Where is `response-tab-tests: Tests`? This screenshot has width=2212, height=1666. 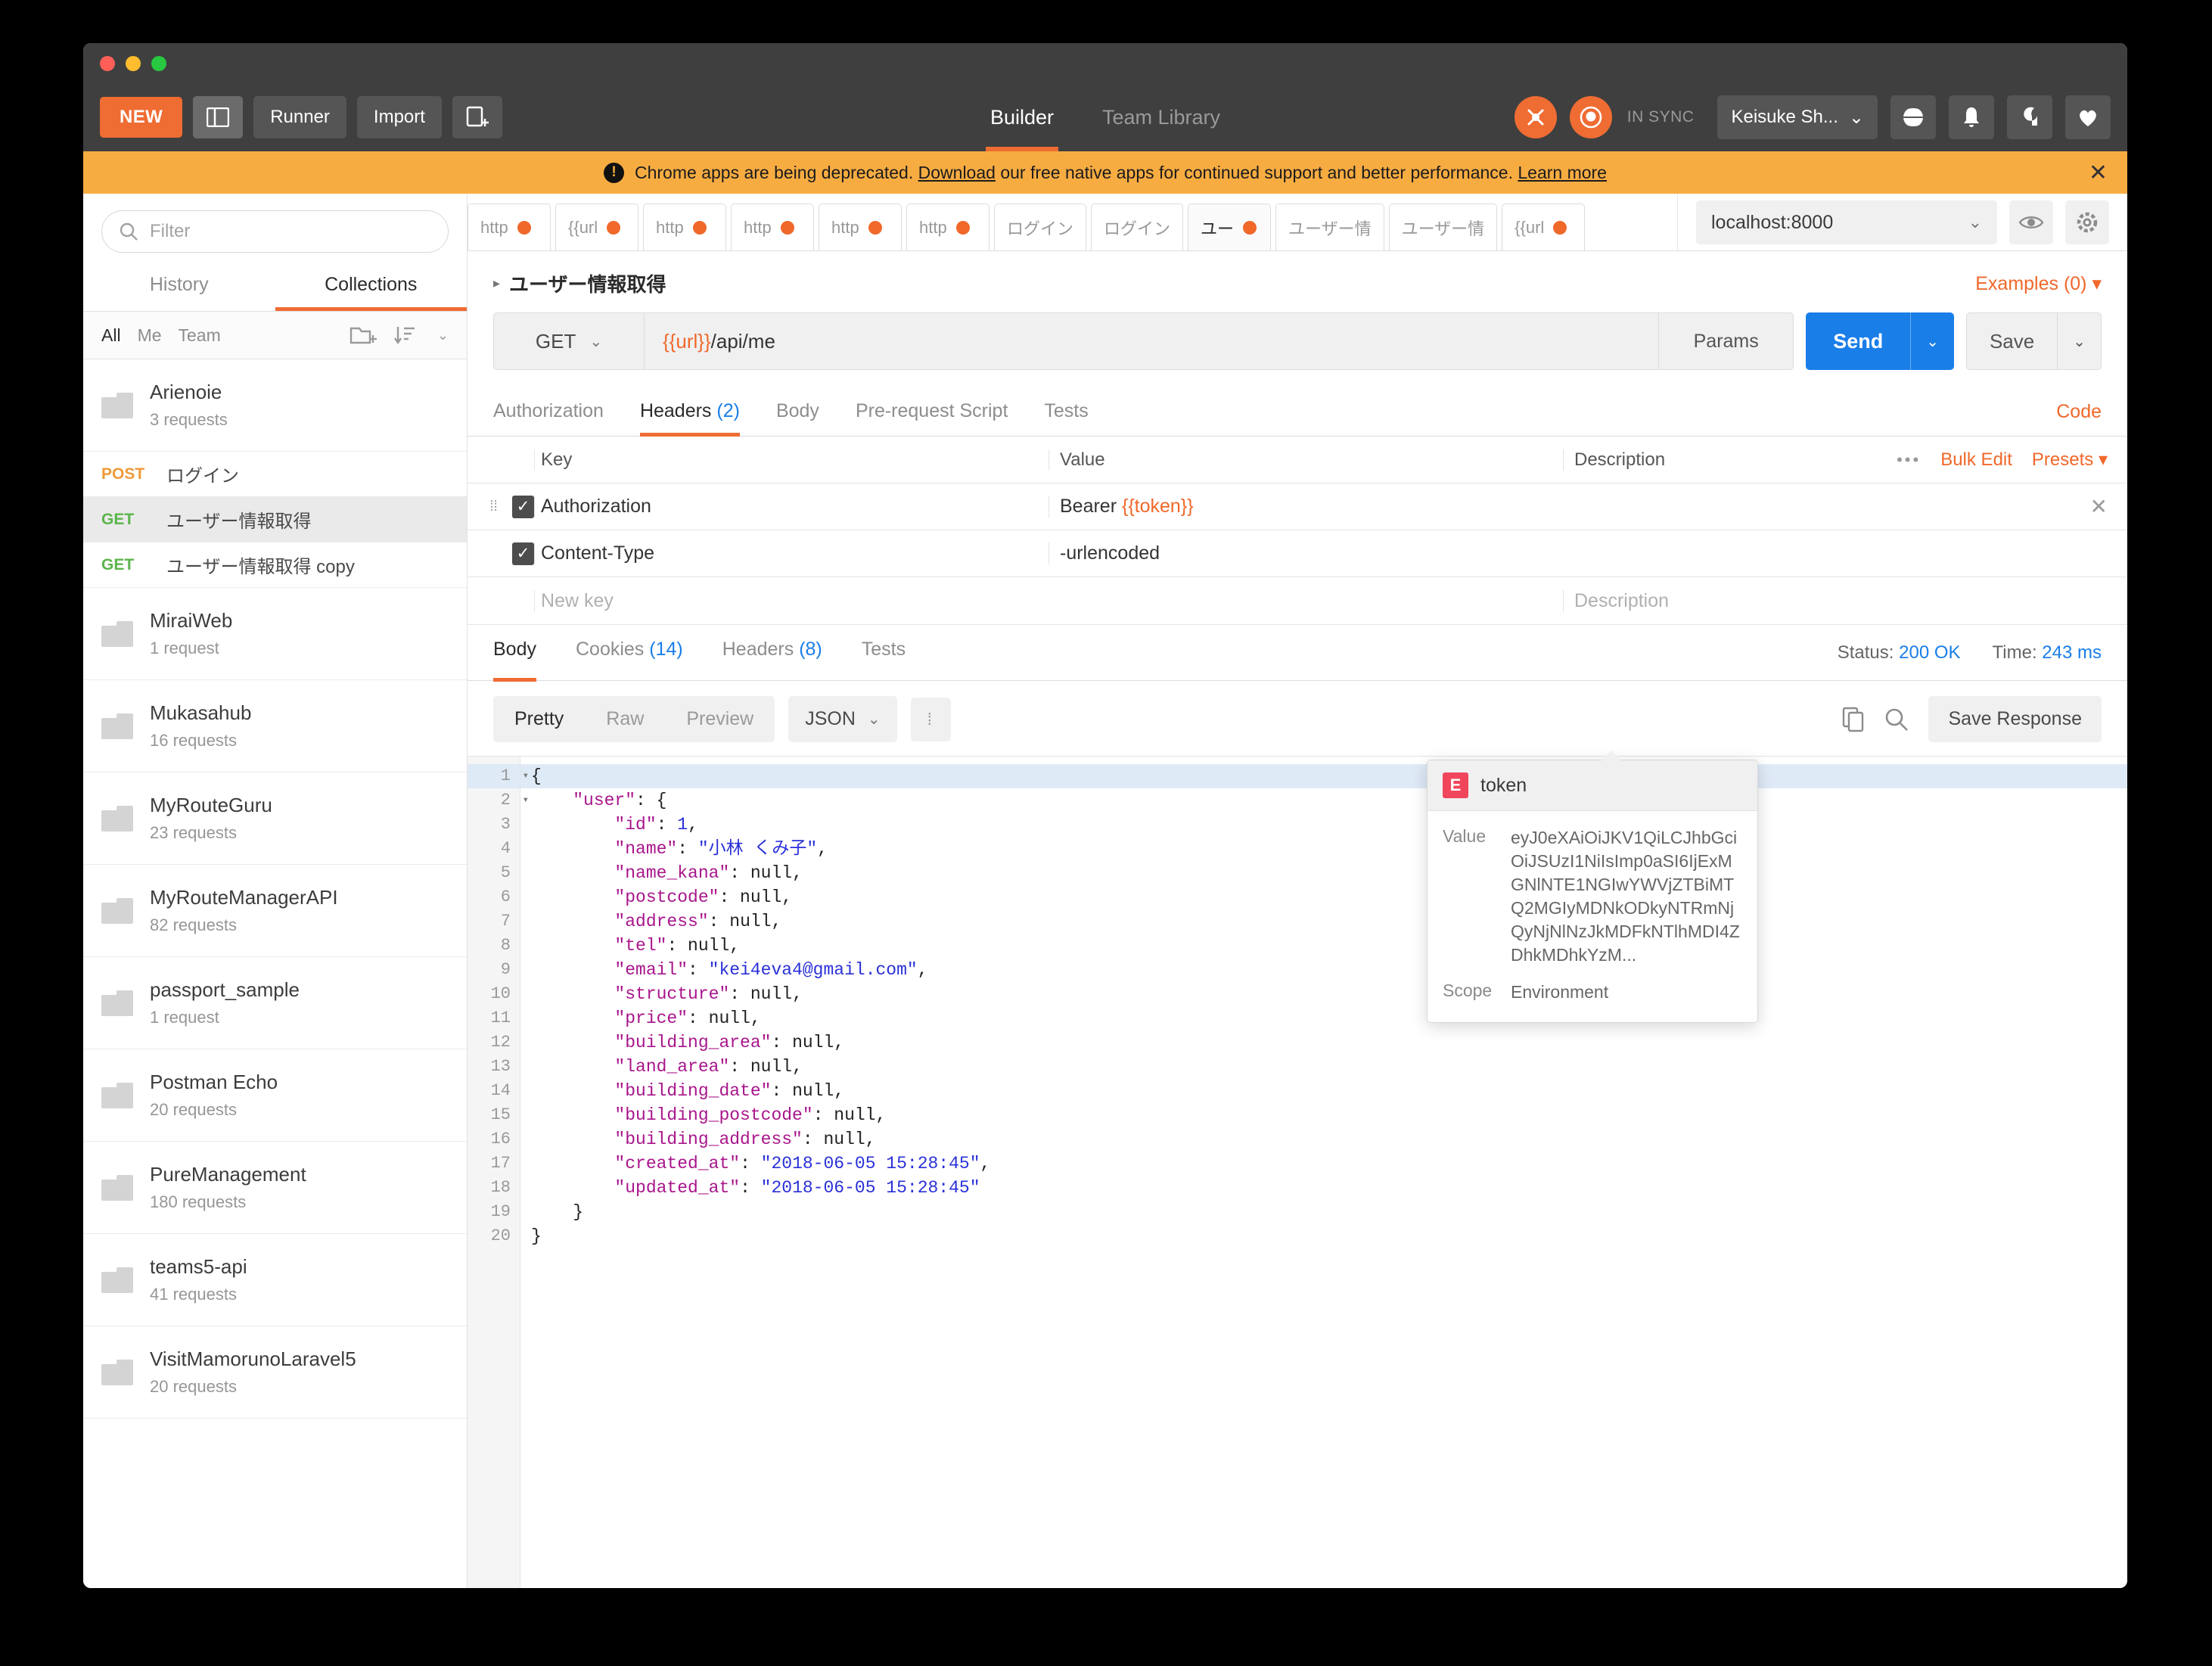
response-tab-tests: Tests is located at coordinates (883, 653).